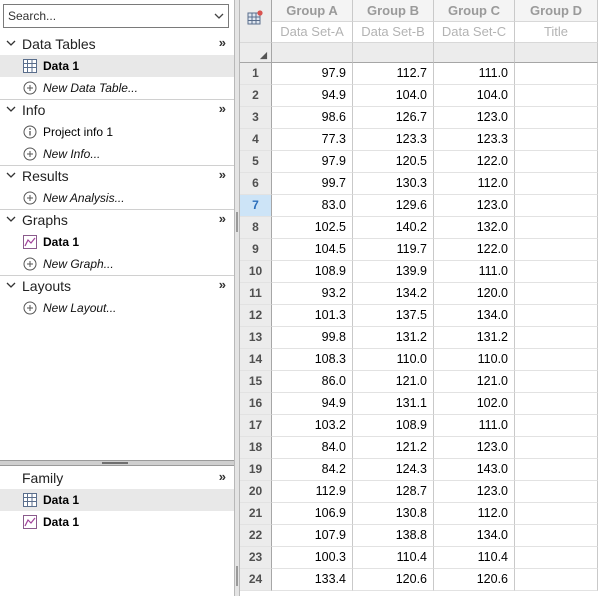 The image size is (598, 596). I want to click on column-header-group: Group D, so click(556, 11).